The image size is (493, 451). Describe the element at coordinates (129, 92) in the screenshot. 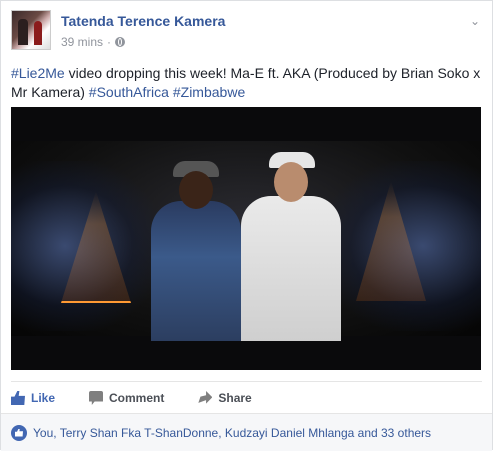

I see `hashtag-link: #SouthAfrica` at that location.